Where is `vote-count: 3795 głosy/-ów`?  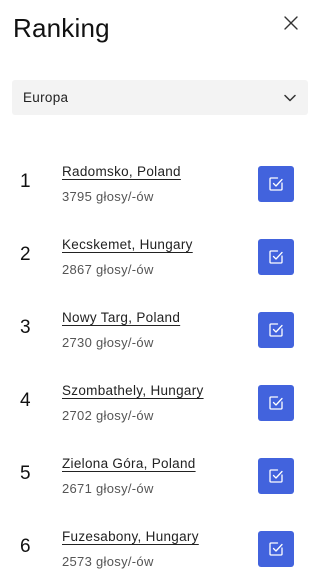 vote-count: 3795 głosy/-ów is located at coordinates (108, 196).